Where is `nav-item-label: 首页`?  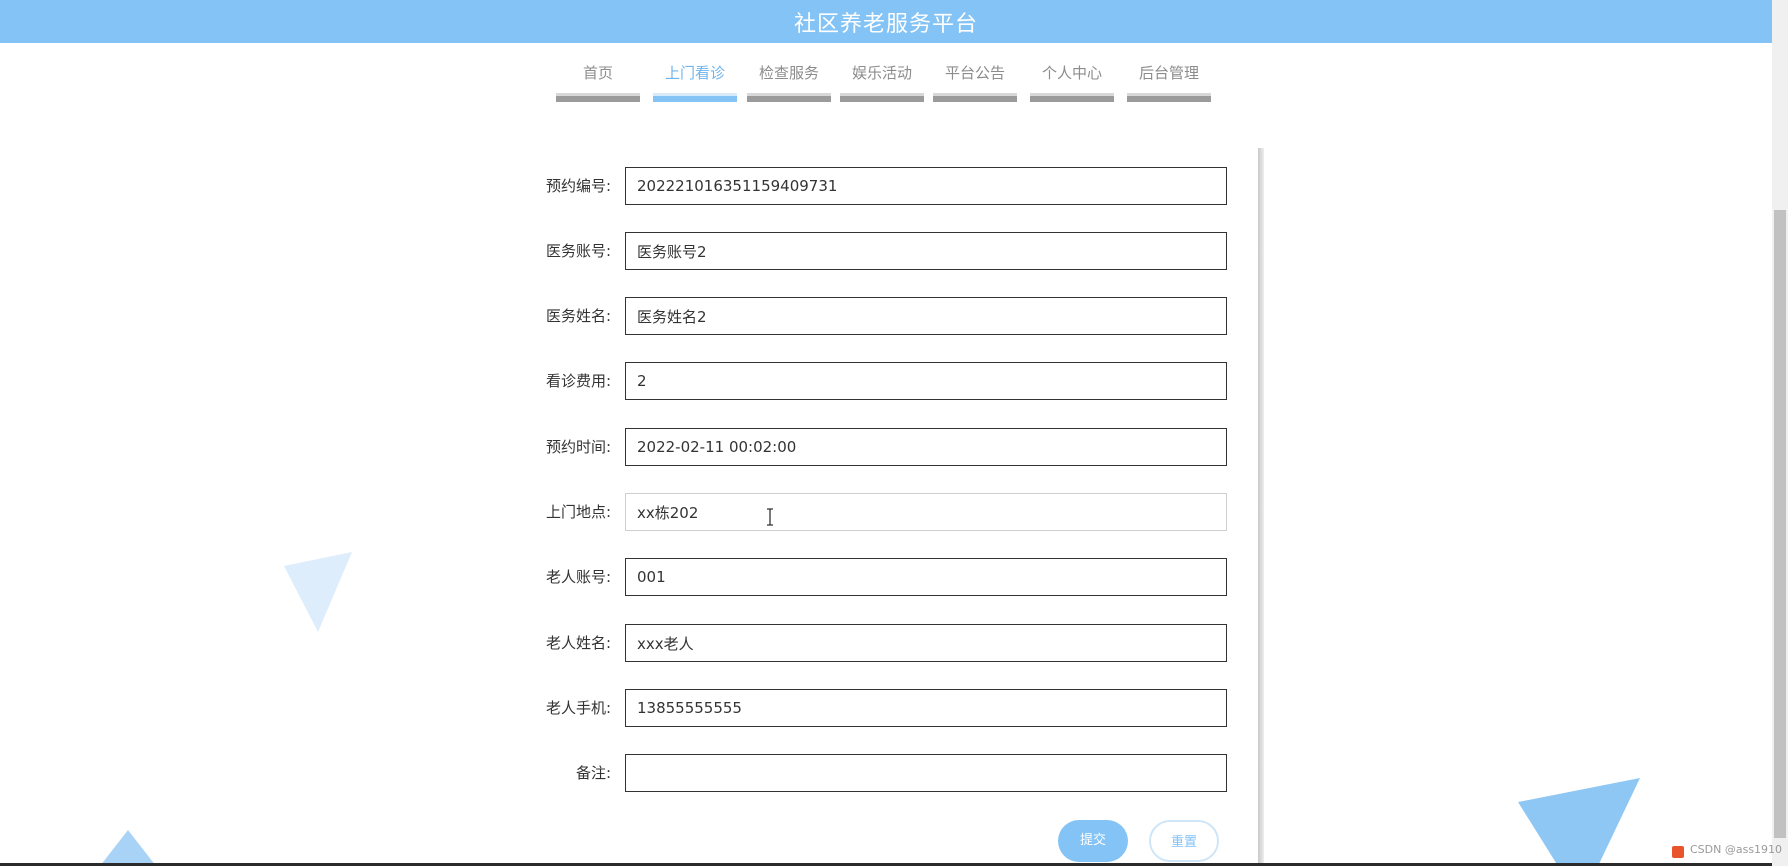 nav-item-label: 首页 is located at coordinates (597, 73).